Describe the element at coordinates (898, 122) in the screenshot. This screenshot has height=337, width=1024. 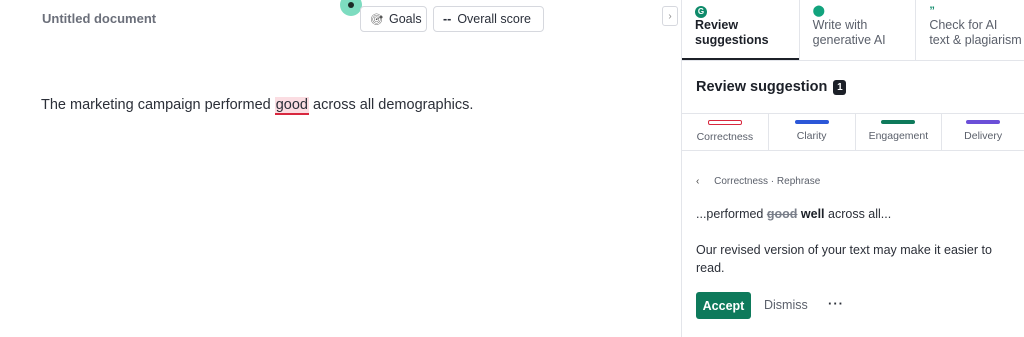
I see `engagement-bar` at that location.